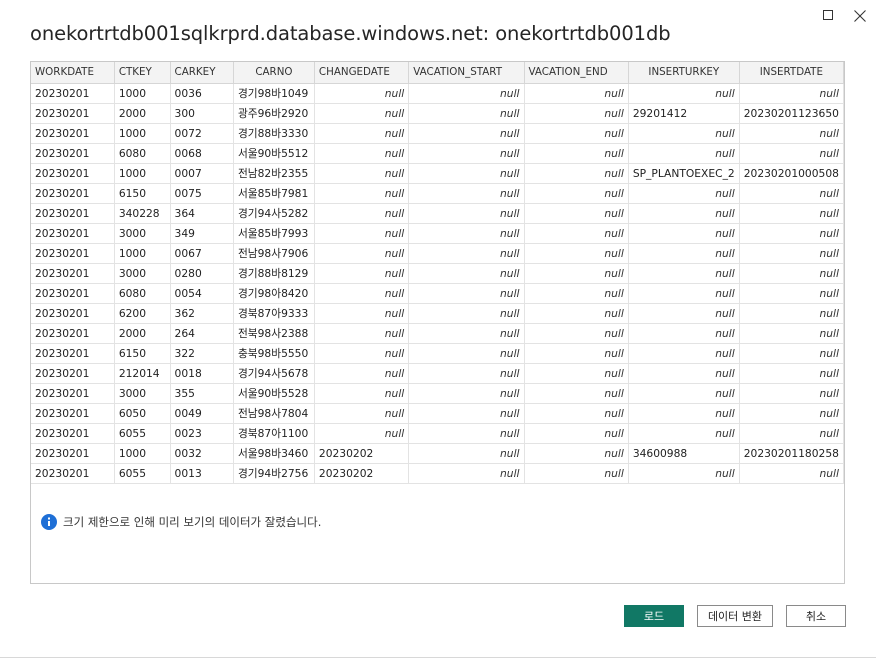  I want to click on table-cell: 364, so click(201, 213).